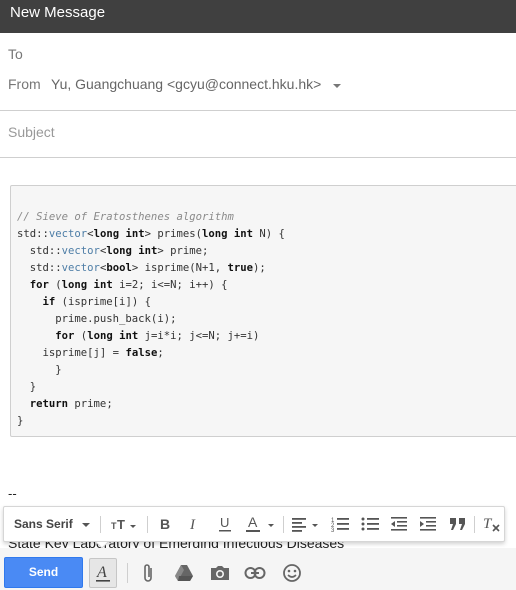 Image resolution: width=516 pixels, height=590 pixels. I want to click on subject-input: Subject, so click(258, 134).